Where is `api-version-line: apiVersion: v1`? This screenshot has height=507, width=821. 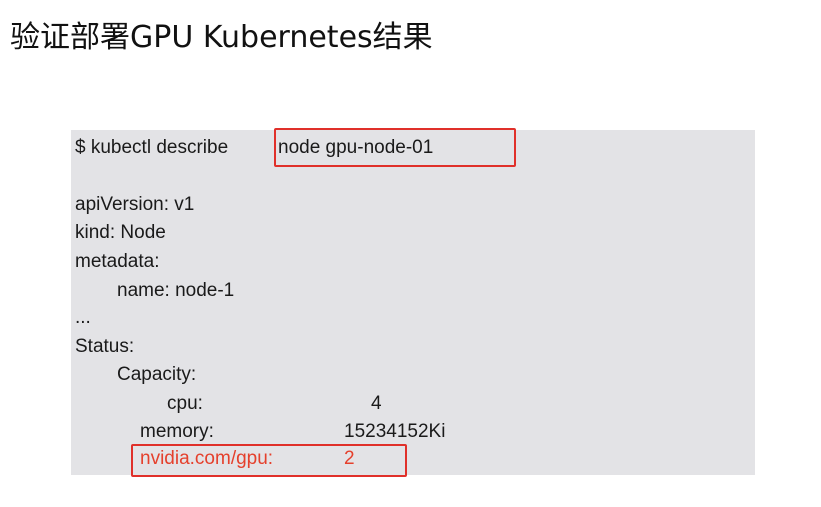
api-version-line: apiVersion: v1 is located at coordinates (135, 204).